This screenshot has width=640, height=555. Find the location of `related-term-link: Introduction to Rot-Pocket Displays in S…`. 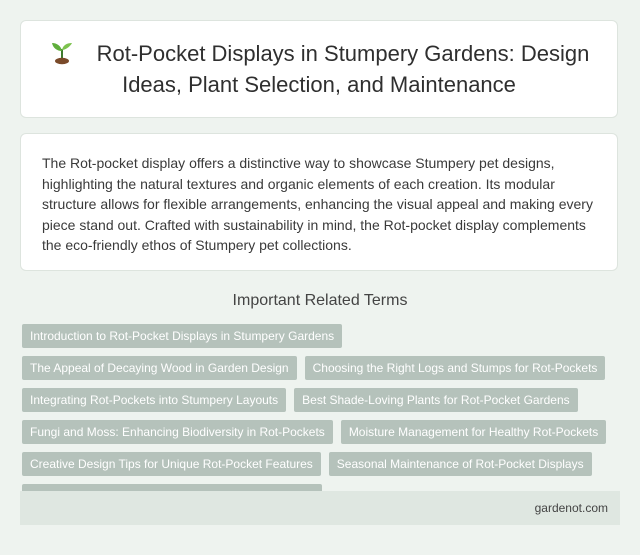

related-term-link: Introduction to Rot-Pocket Displays in S… is located at coordinates (182, 336).